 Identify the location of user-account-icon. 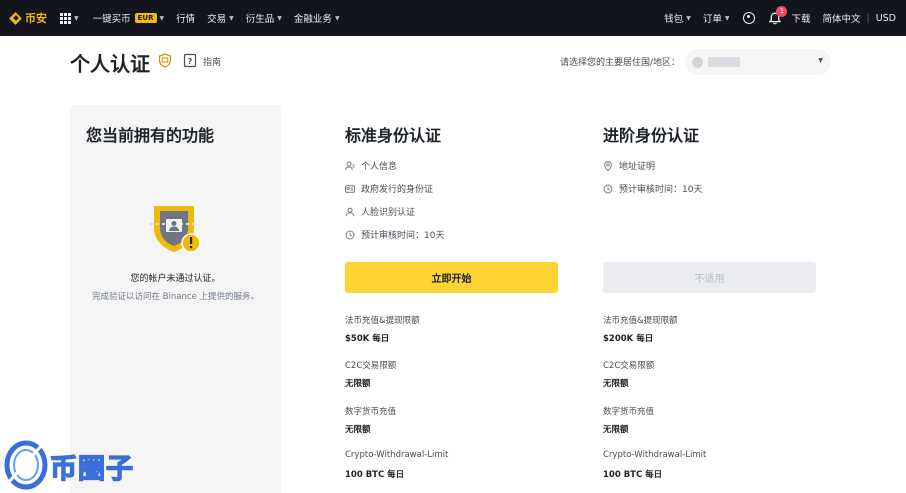
(749, 18).